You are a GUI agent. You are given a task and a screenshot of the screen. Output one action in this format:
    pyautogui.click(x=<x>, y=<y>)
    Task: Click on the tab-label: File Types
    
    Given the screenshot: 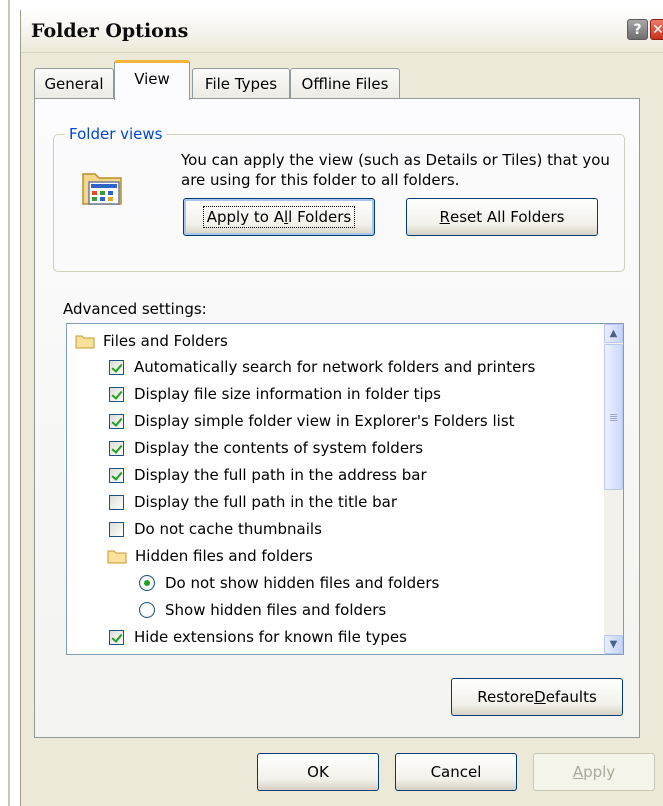 What is the action you would take?
    pyautogui.click(x=241, y=83)
    